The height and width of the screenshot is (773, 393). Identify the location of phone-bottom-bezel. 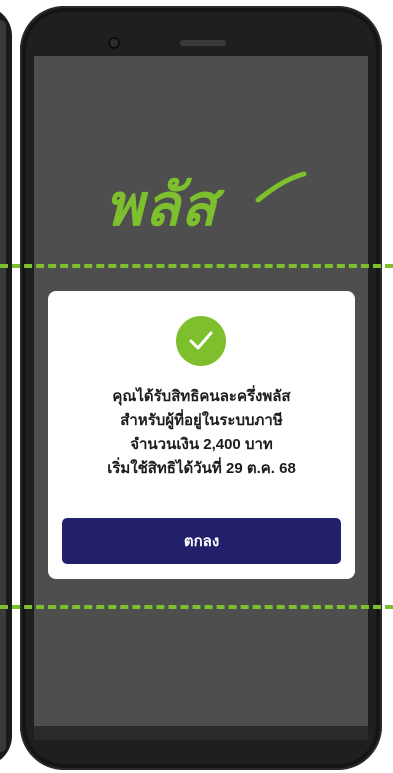
(201, 733).